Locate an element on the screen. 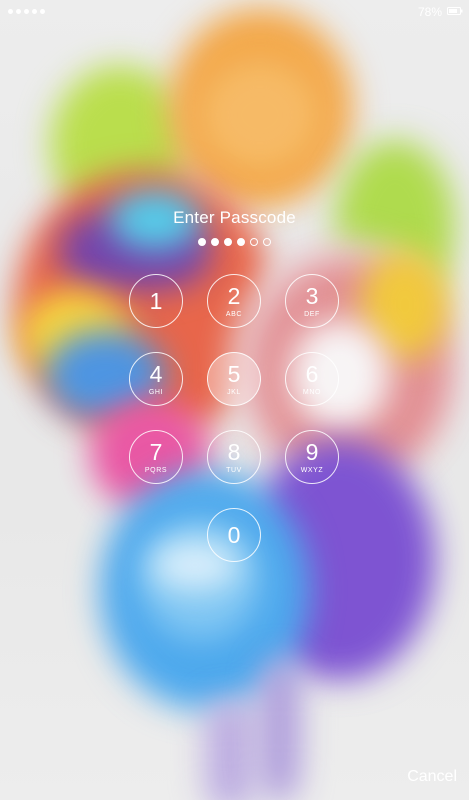  key-letters: PQRS is located at coordinates (156, 470).